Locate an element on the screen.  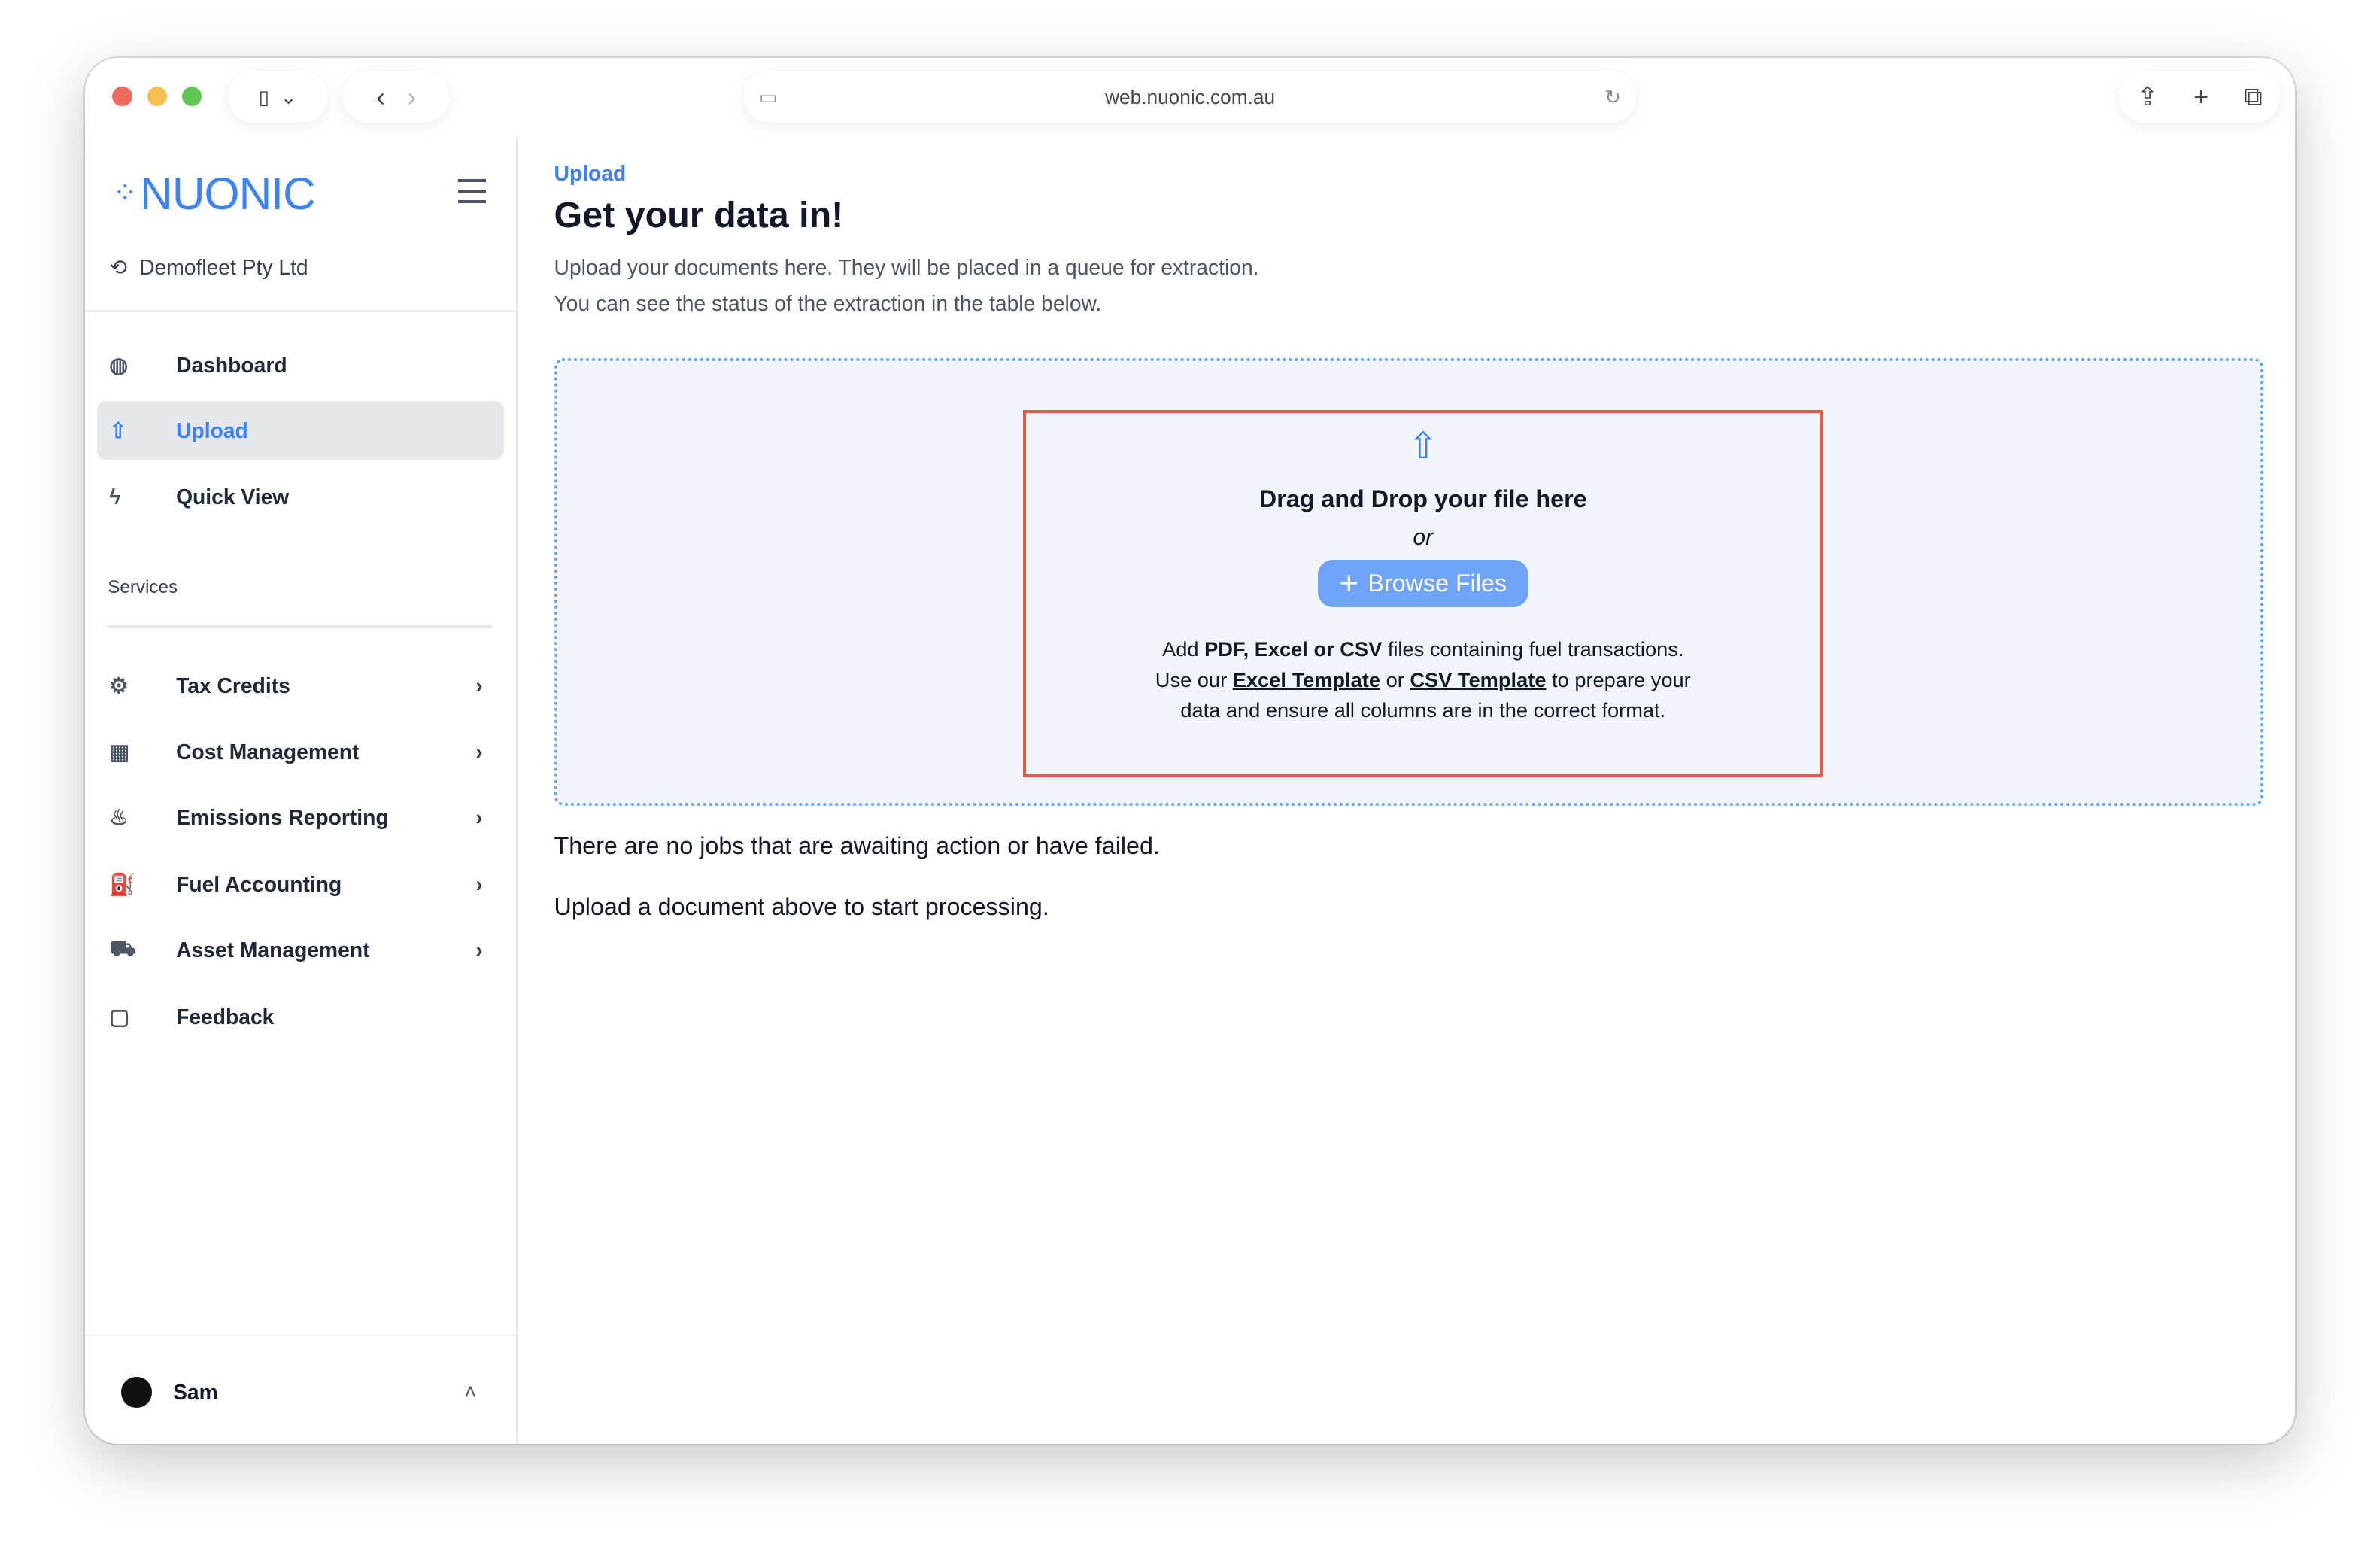
lightning-icon: ϟ is located at coordinates (115, 497).